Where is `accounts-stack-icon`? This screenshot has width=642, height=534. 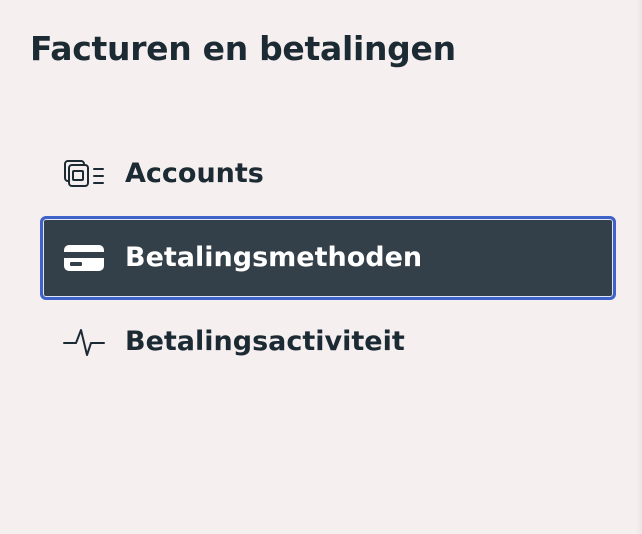 accounts-stack-icon is located at coordinates (84, 174).